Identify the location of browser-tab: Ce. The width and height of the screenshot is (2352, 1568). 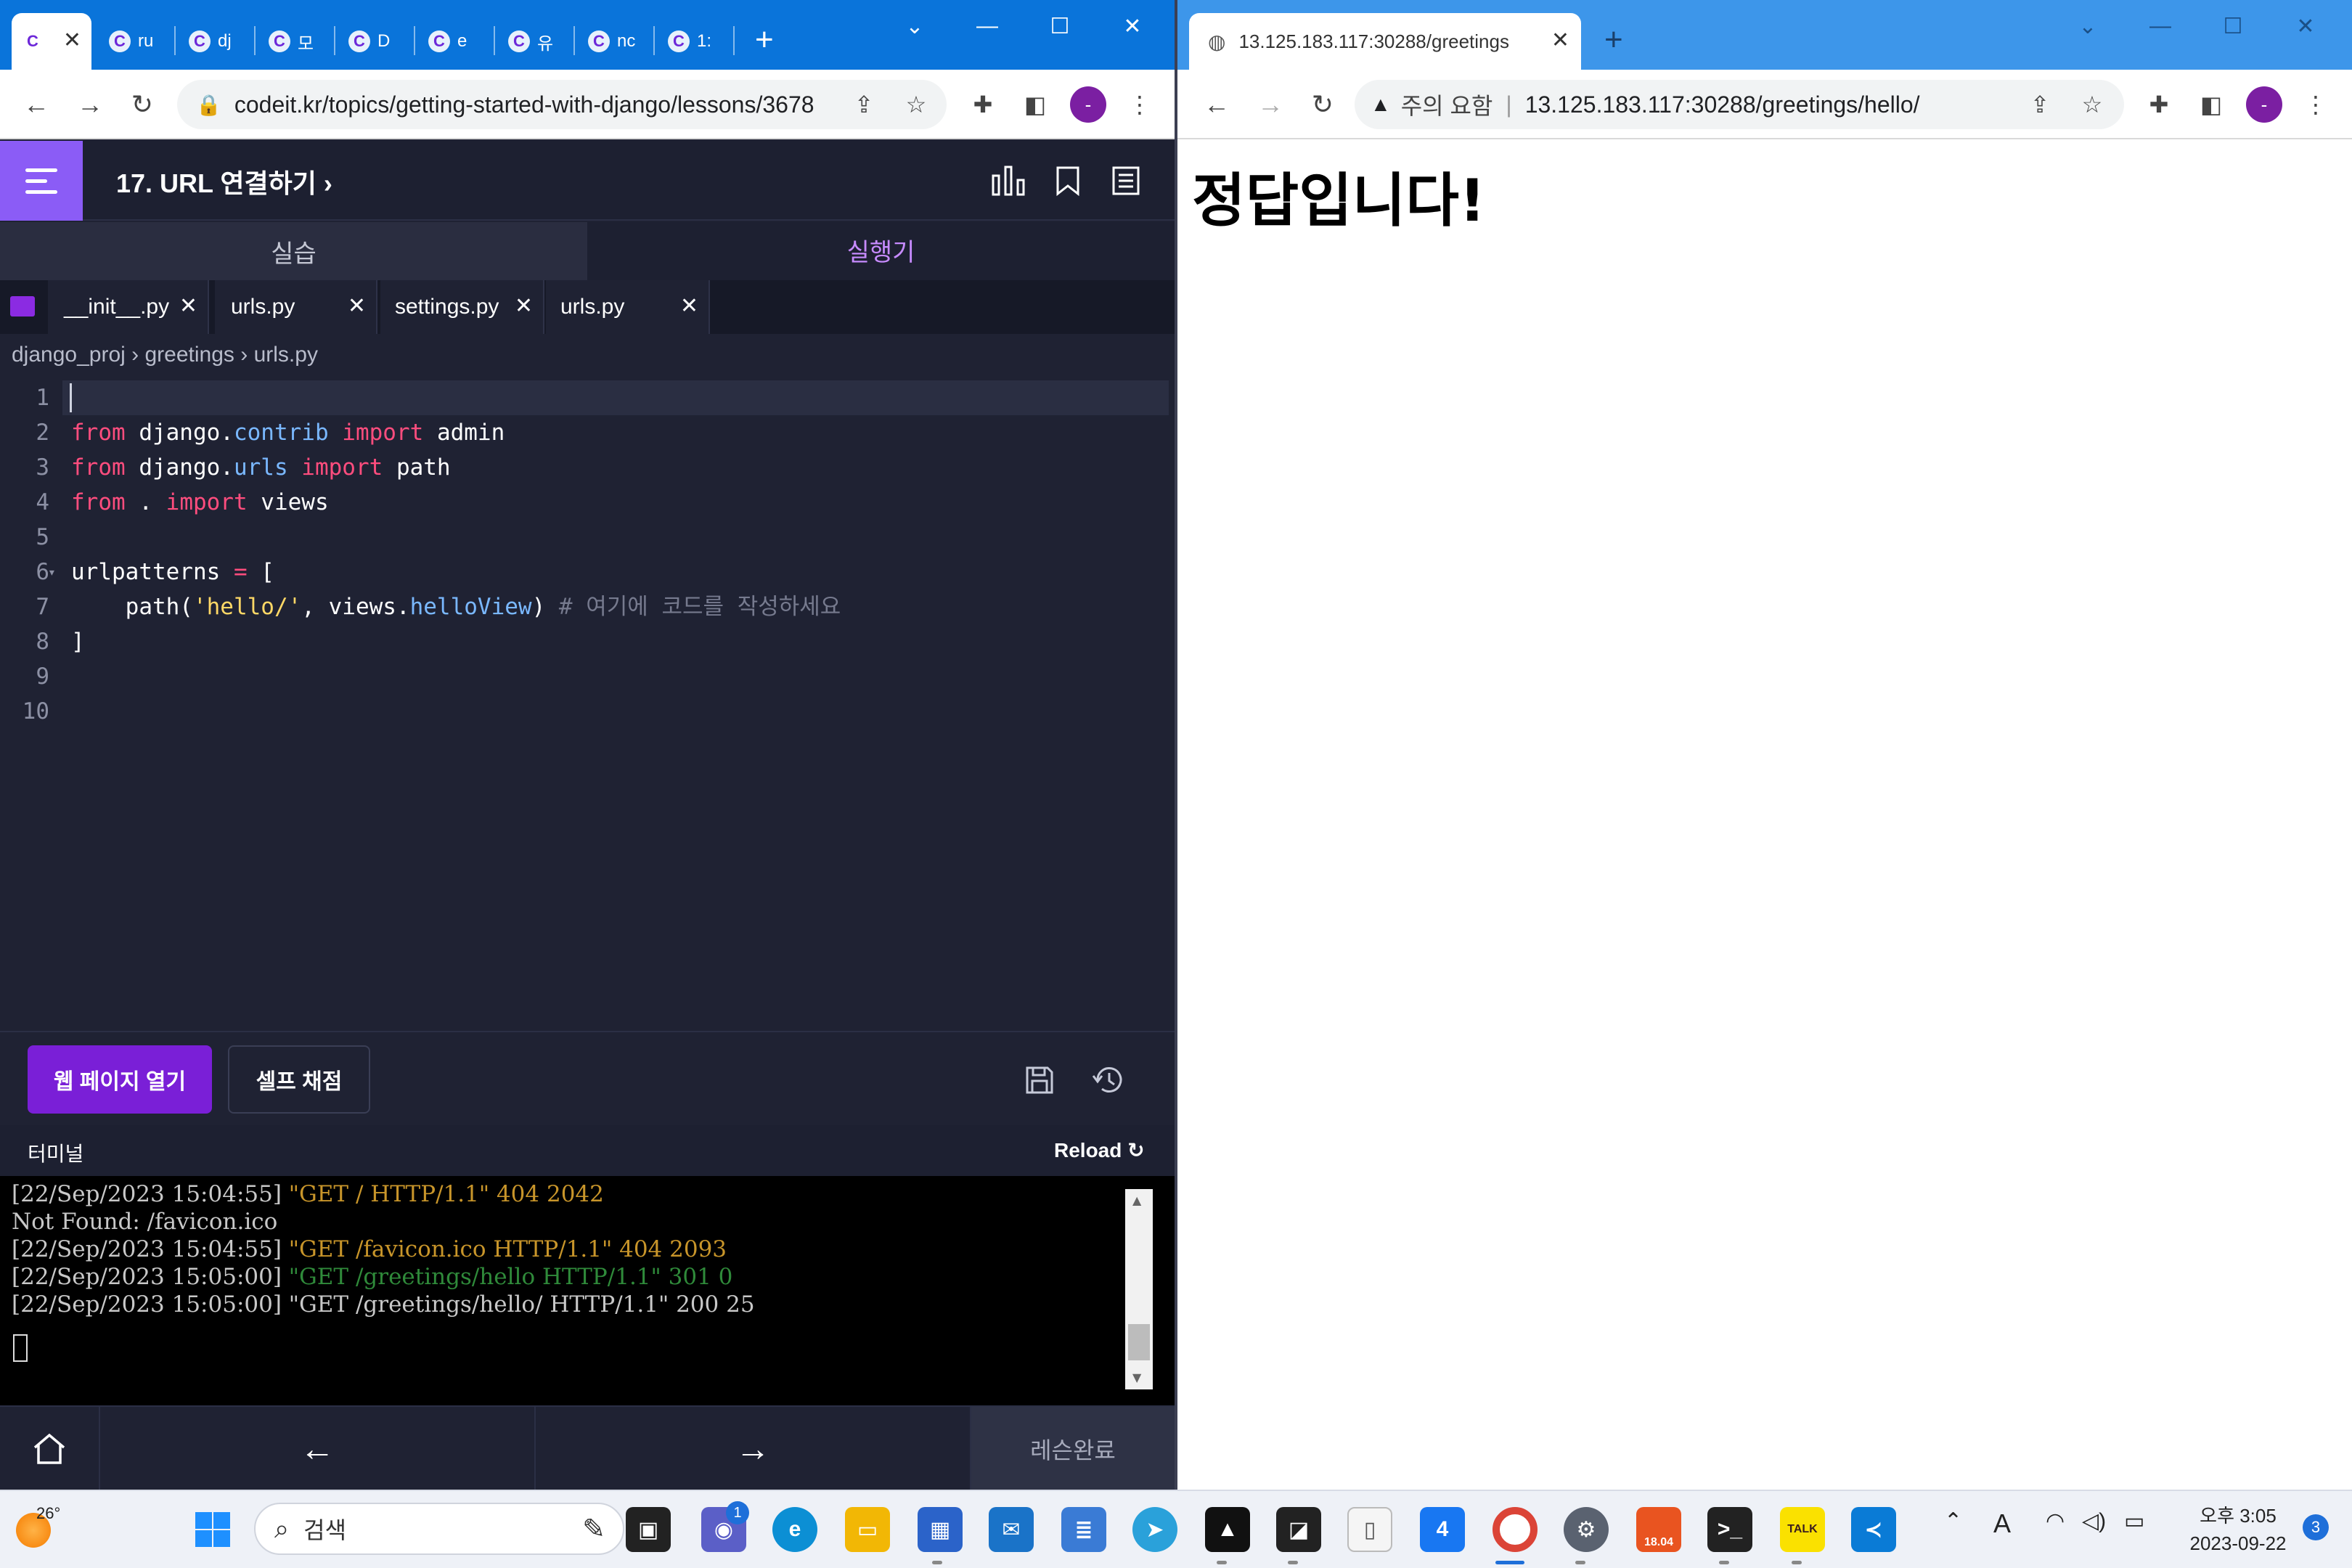
(457, 42).